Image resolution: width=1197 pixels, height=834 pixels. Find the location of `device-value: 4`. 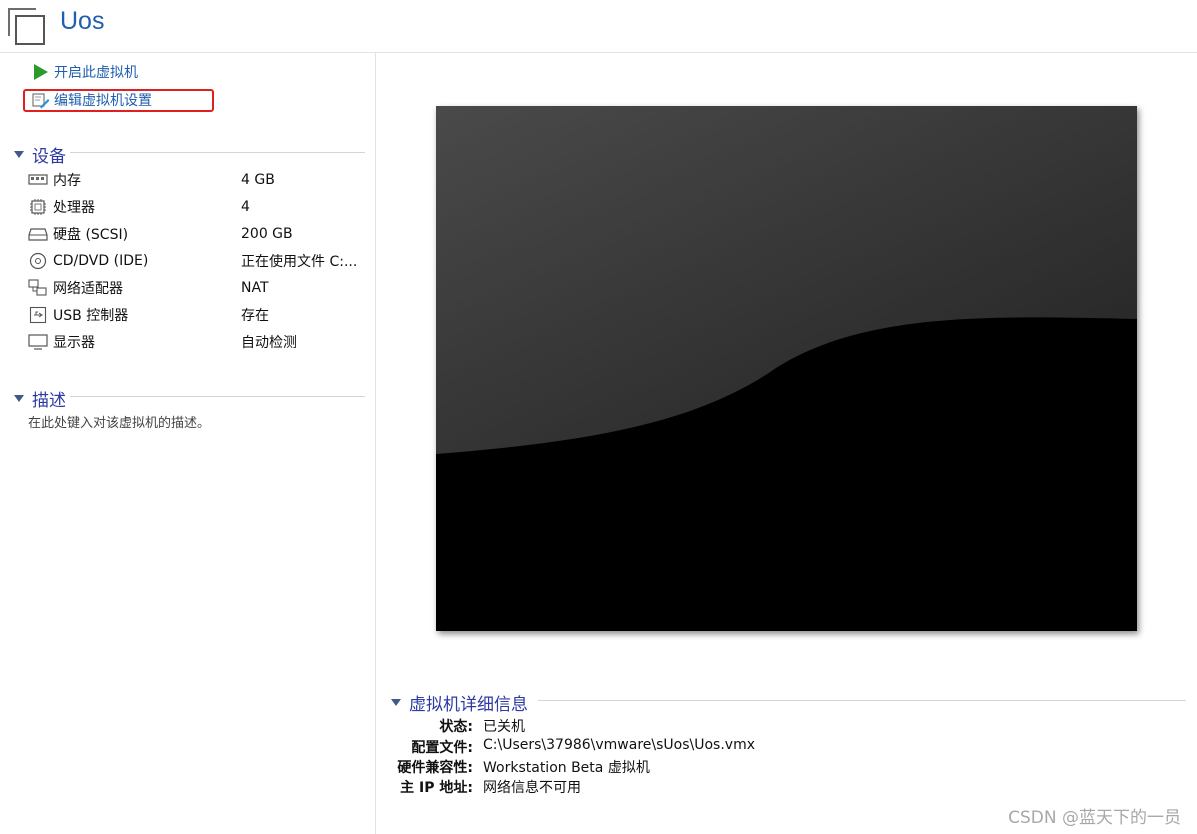

device-value: 4 is located at coordinates (245, 207).